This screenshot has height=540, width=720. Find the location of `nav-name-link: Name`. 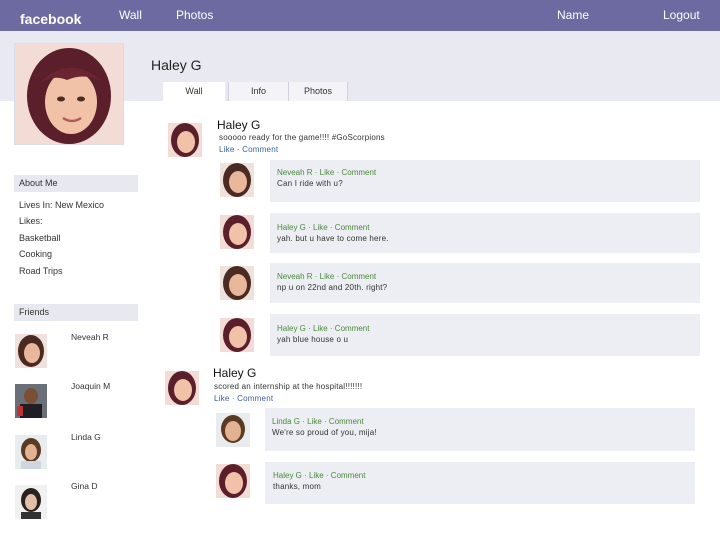

nav-name-link: Name is located at coordinates (573, 15).